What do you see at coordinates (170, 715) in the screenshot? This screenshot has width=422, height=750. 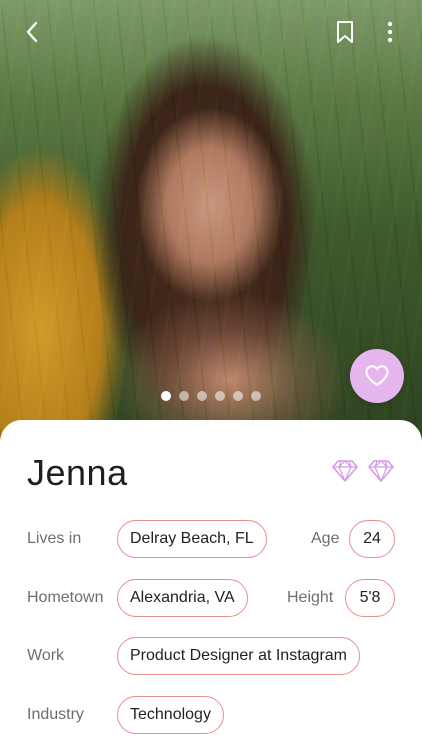 I see `industry-value: Technology` at bounding box center [170, 715].